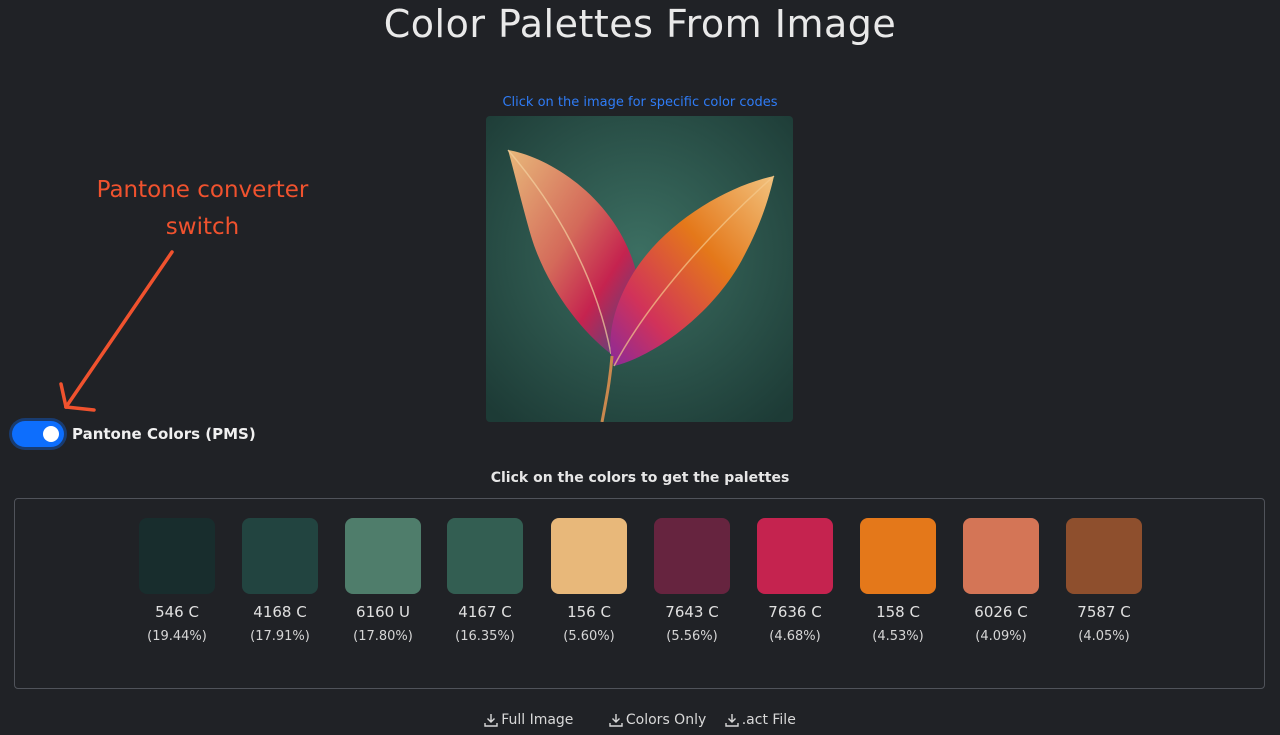  I want to click on swatch-percent: (17.80%), so click(383, 636).